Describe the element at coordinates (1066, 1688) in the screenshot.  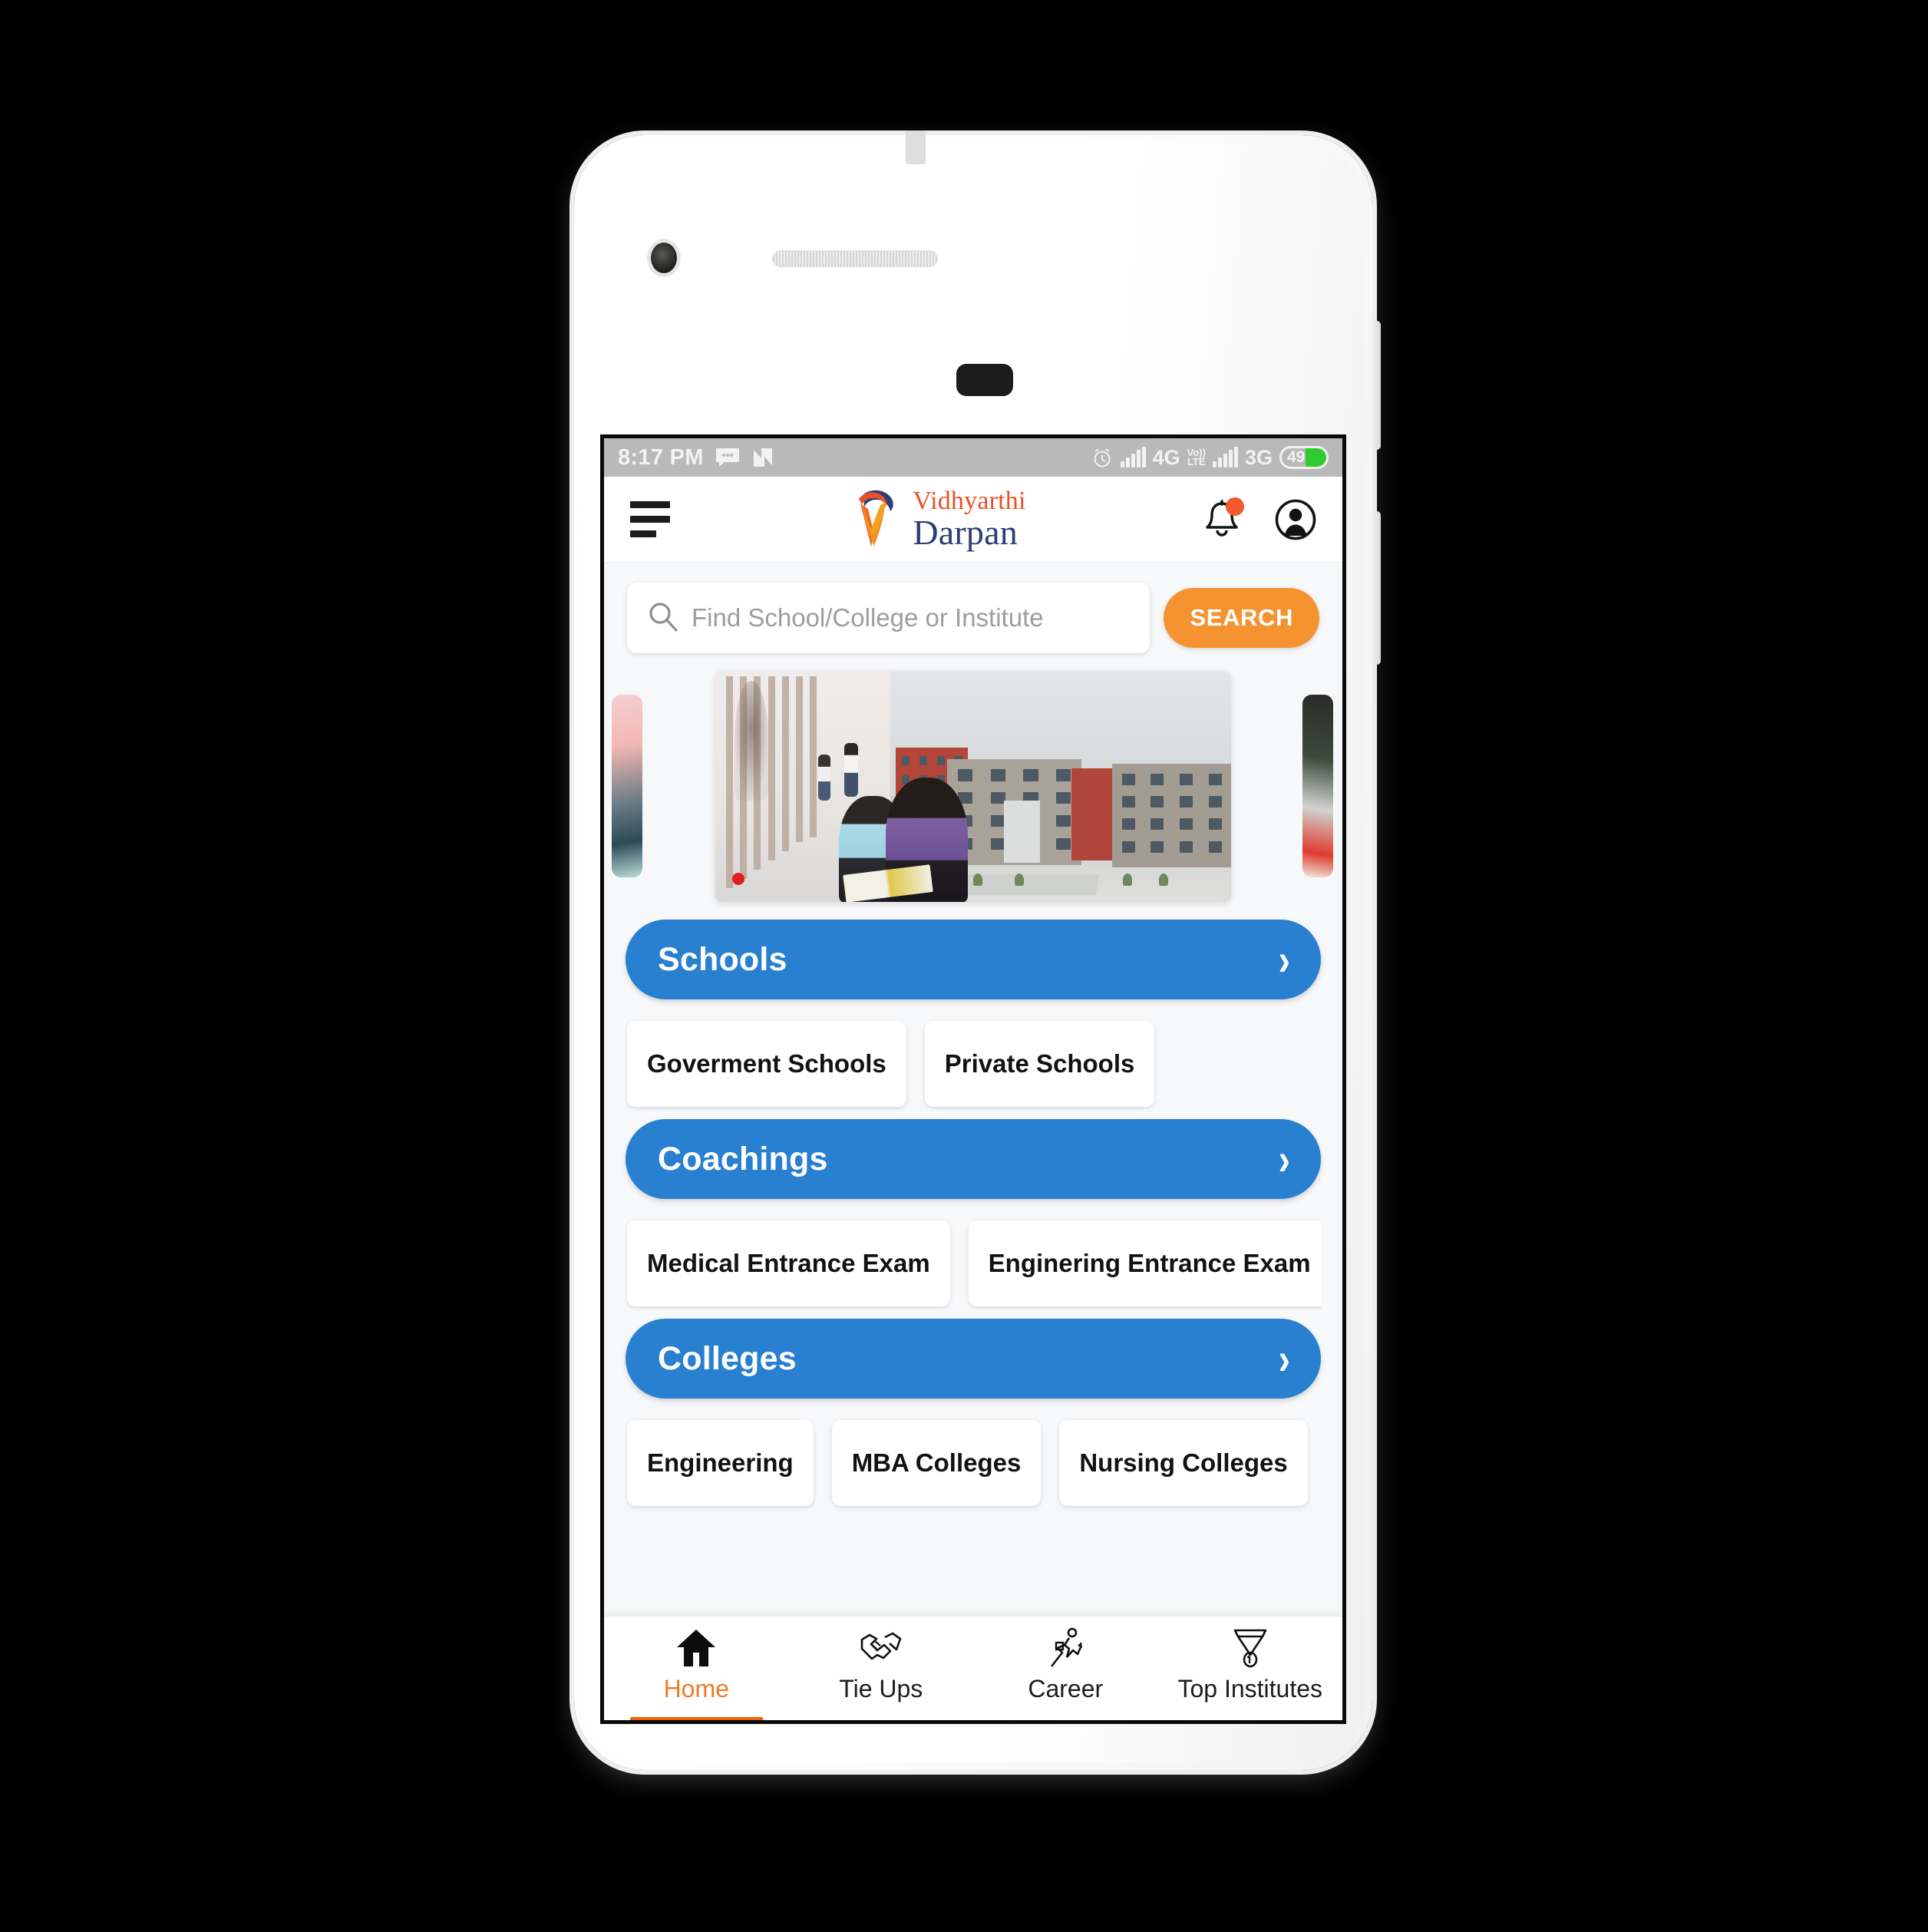
I see `nav-label-career: Career` at that location.